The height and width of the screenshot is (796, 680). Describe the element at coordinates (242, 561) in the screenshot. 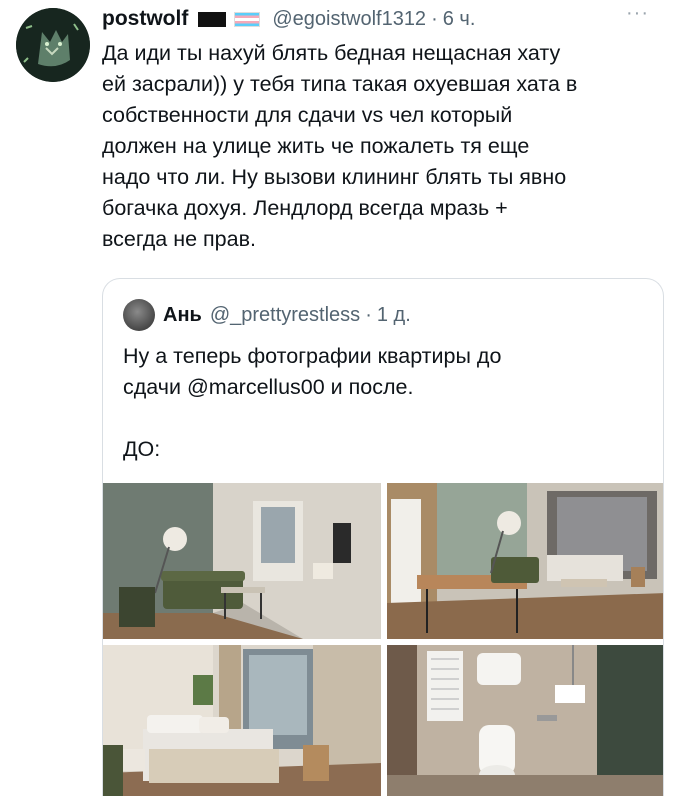

I see `photo-living-room` at that location.